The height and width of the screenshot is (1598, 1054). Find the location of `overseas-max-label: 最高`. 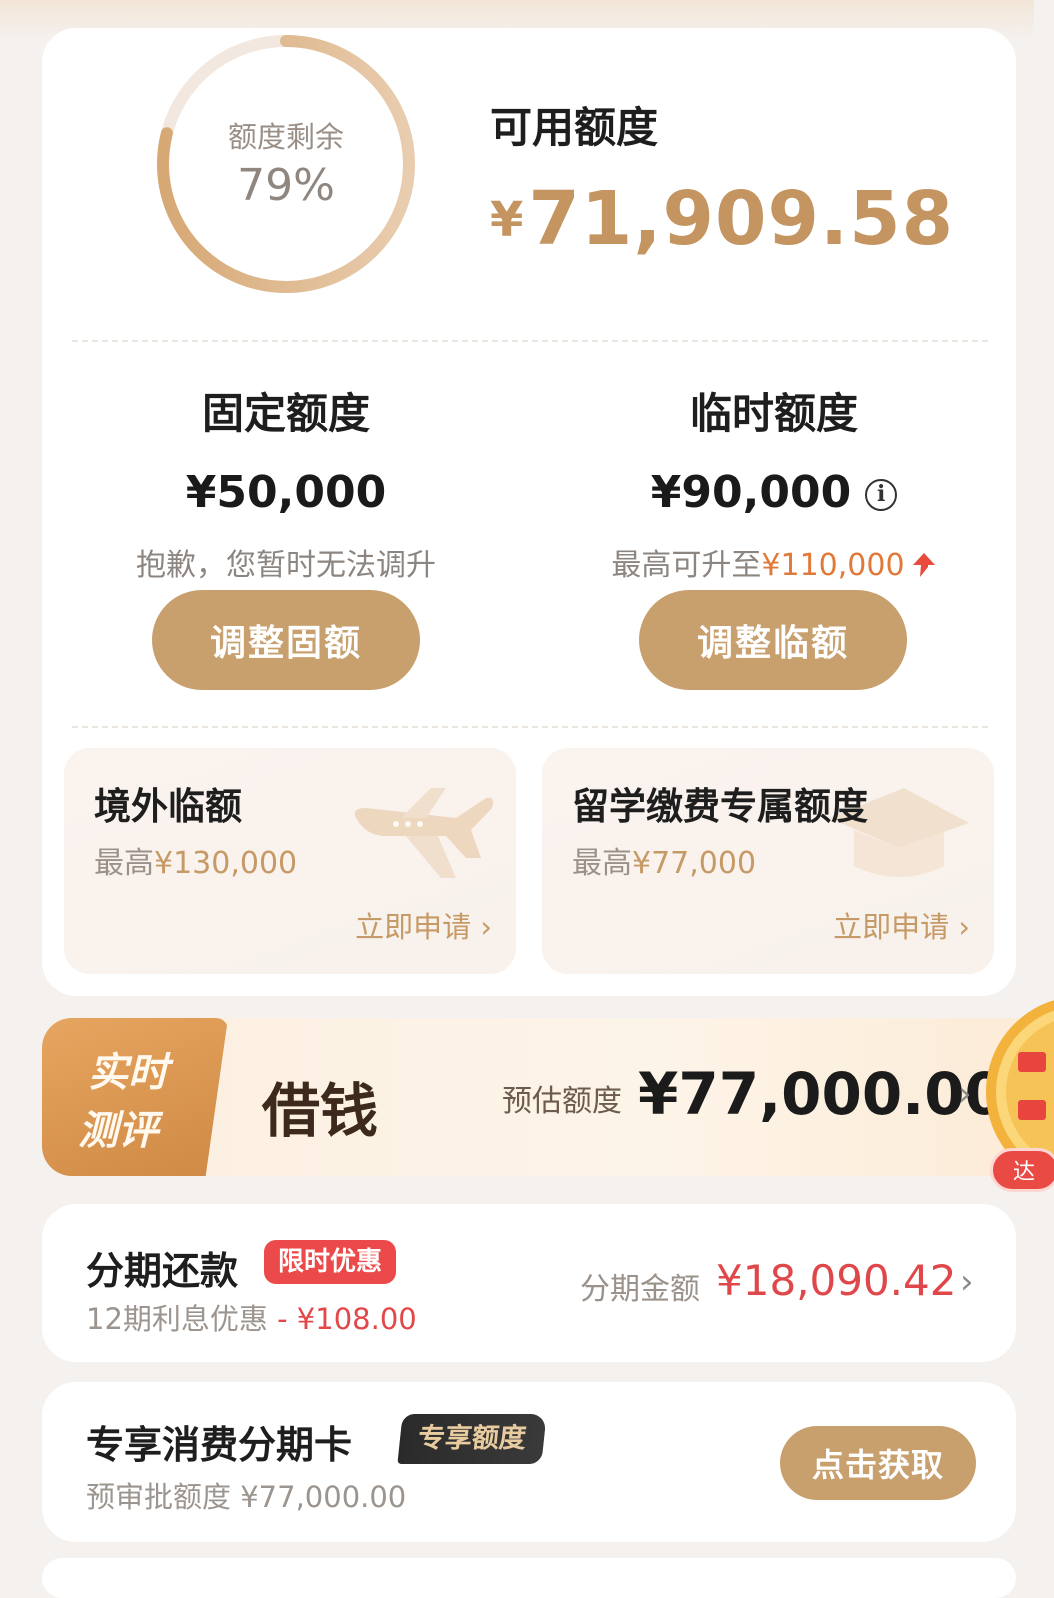

overseas-max-label: 最高 is located at coordinates (124, 863).